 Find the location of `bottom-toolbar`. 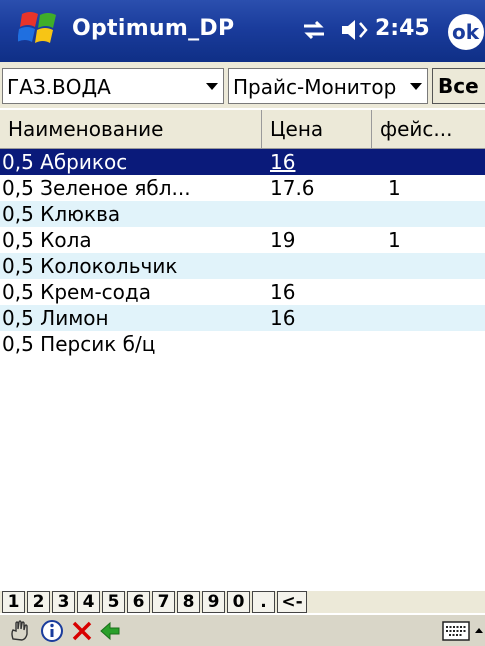

bottom-toolbar is located at coordinates (242, 630).